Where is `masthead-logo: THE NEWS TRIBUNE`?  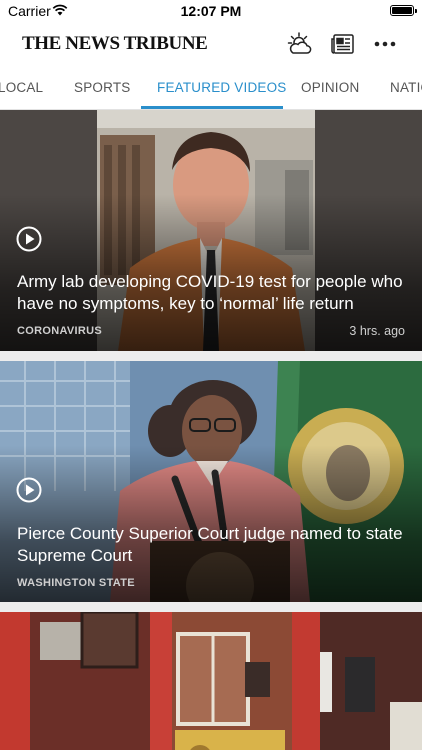
masthead-logo: THE NEWS TRIBUNE is located at coordinates (115, 44).